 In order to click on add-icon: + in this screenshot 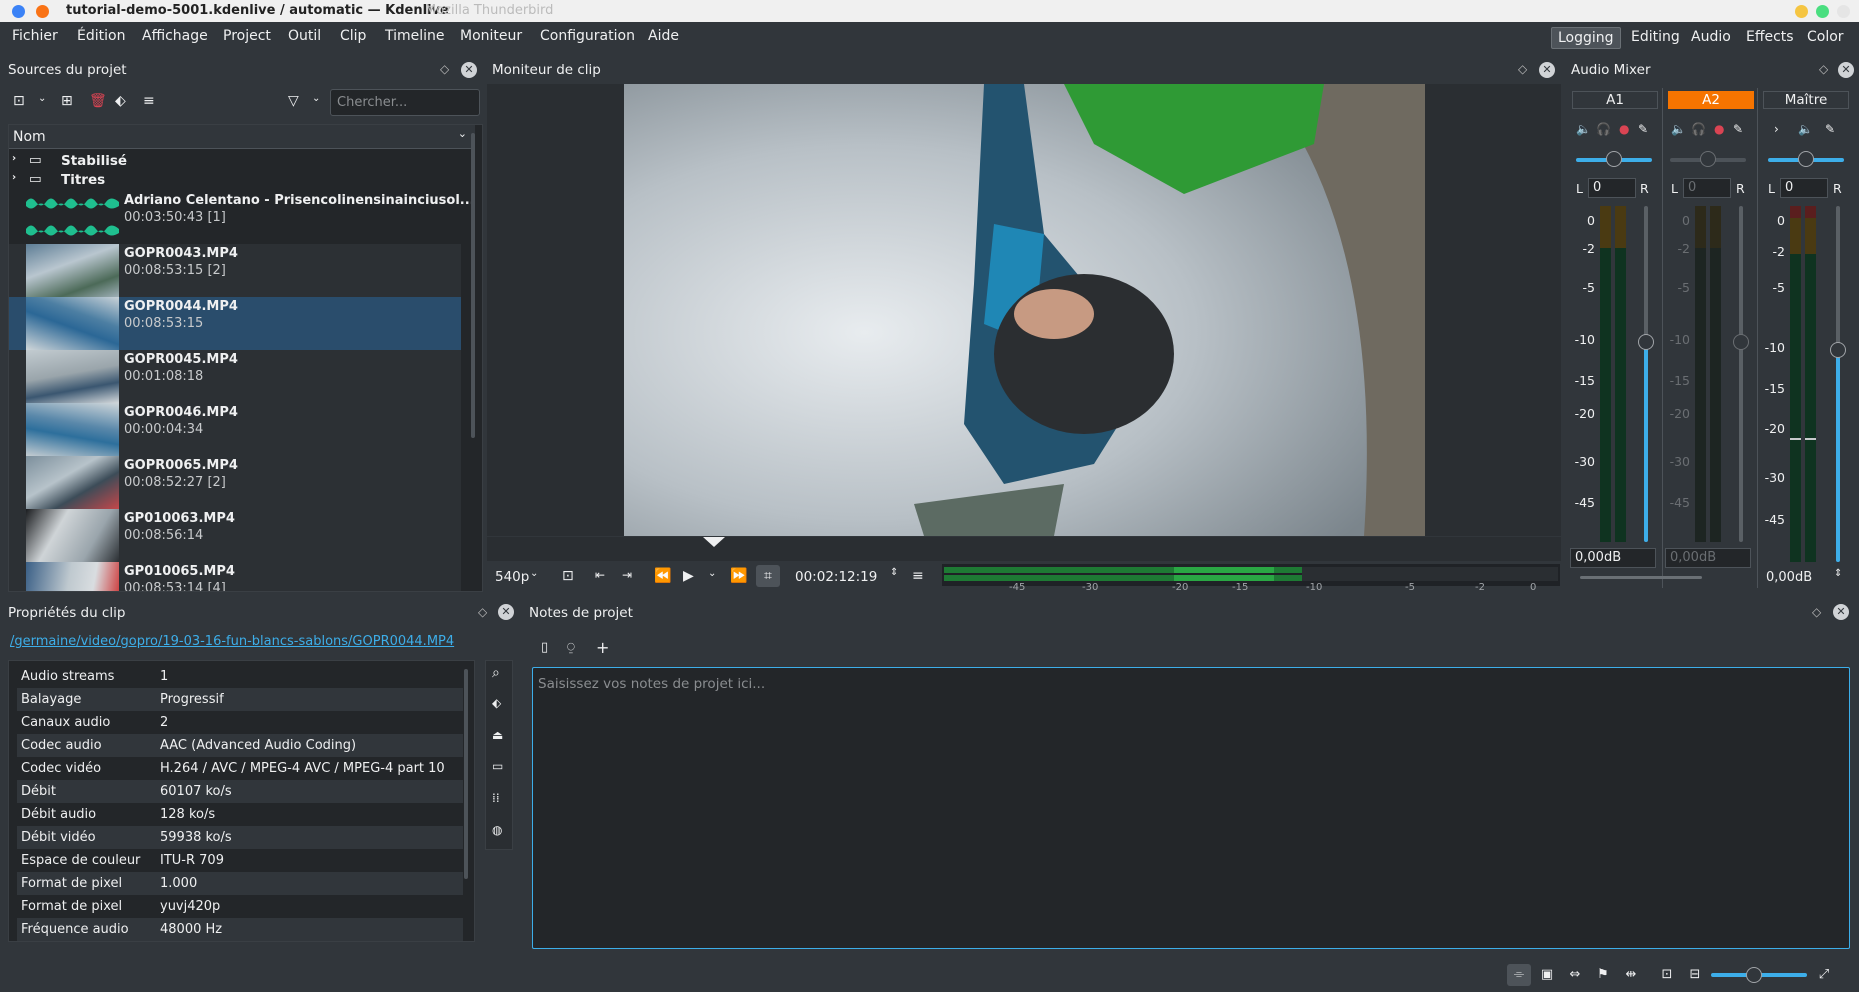, I will do `click(602, 647)`.